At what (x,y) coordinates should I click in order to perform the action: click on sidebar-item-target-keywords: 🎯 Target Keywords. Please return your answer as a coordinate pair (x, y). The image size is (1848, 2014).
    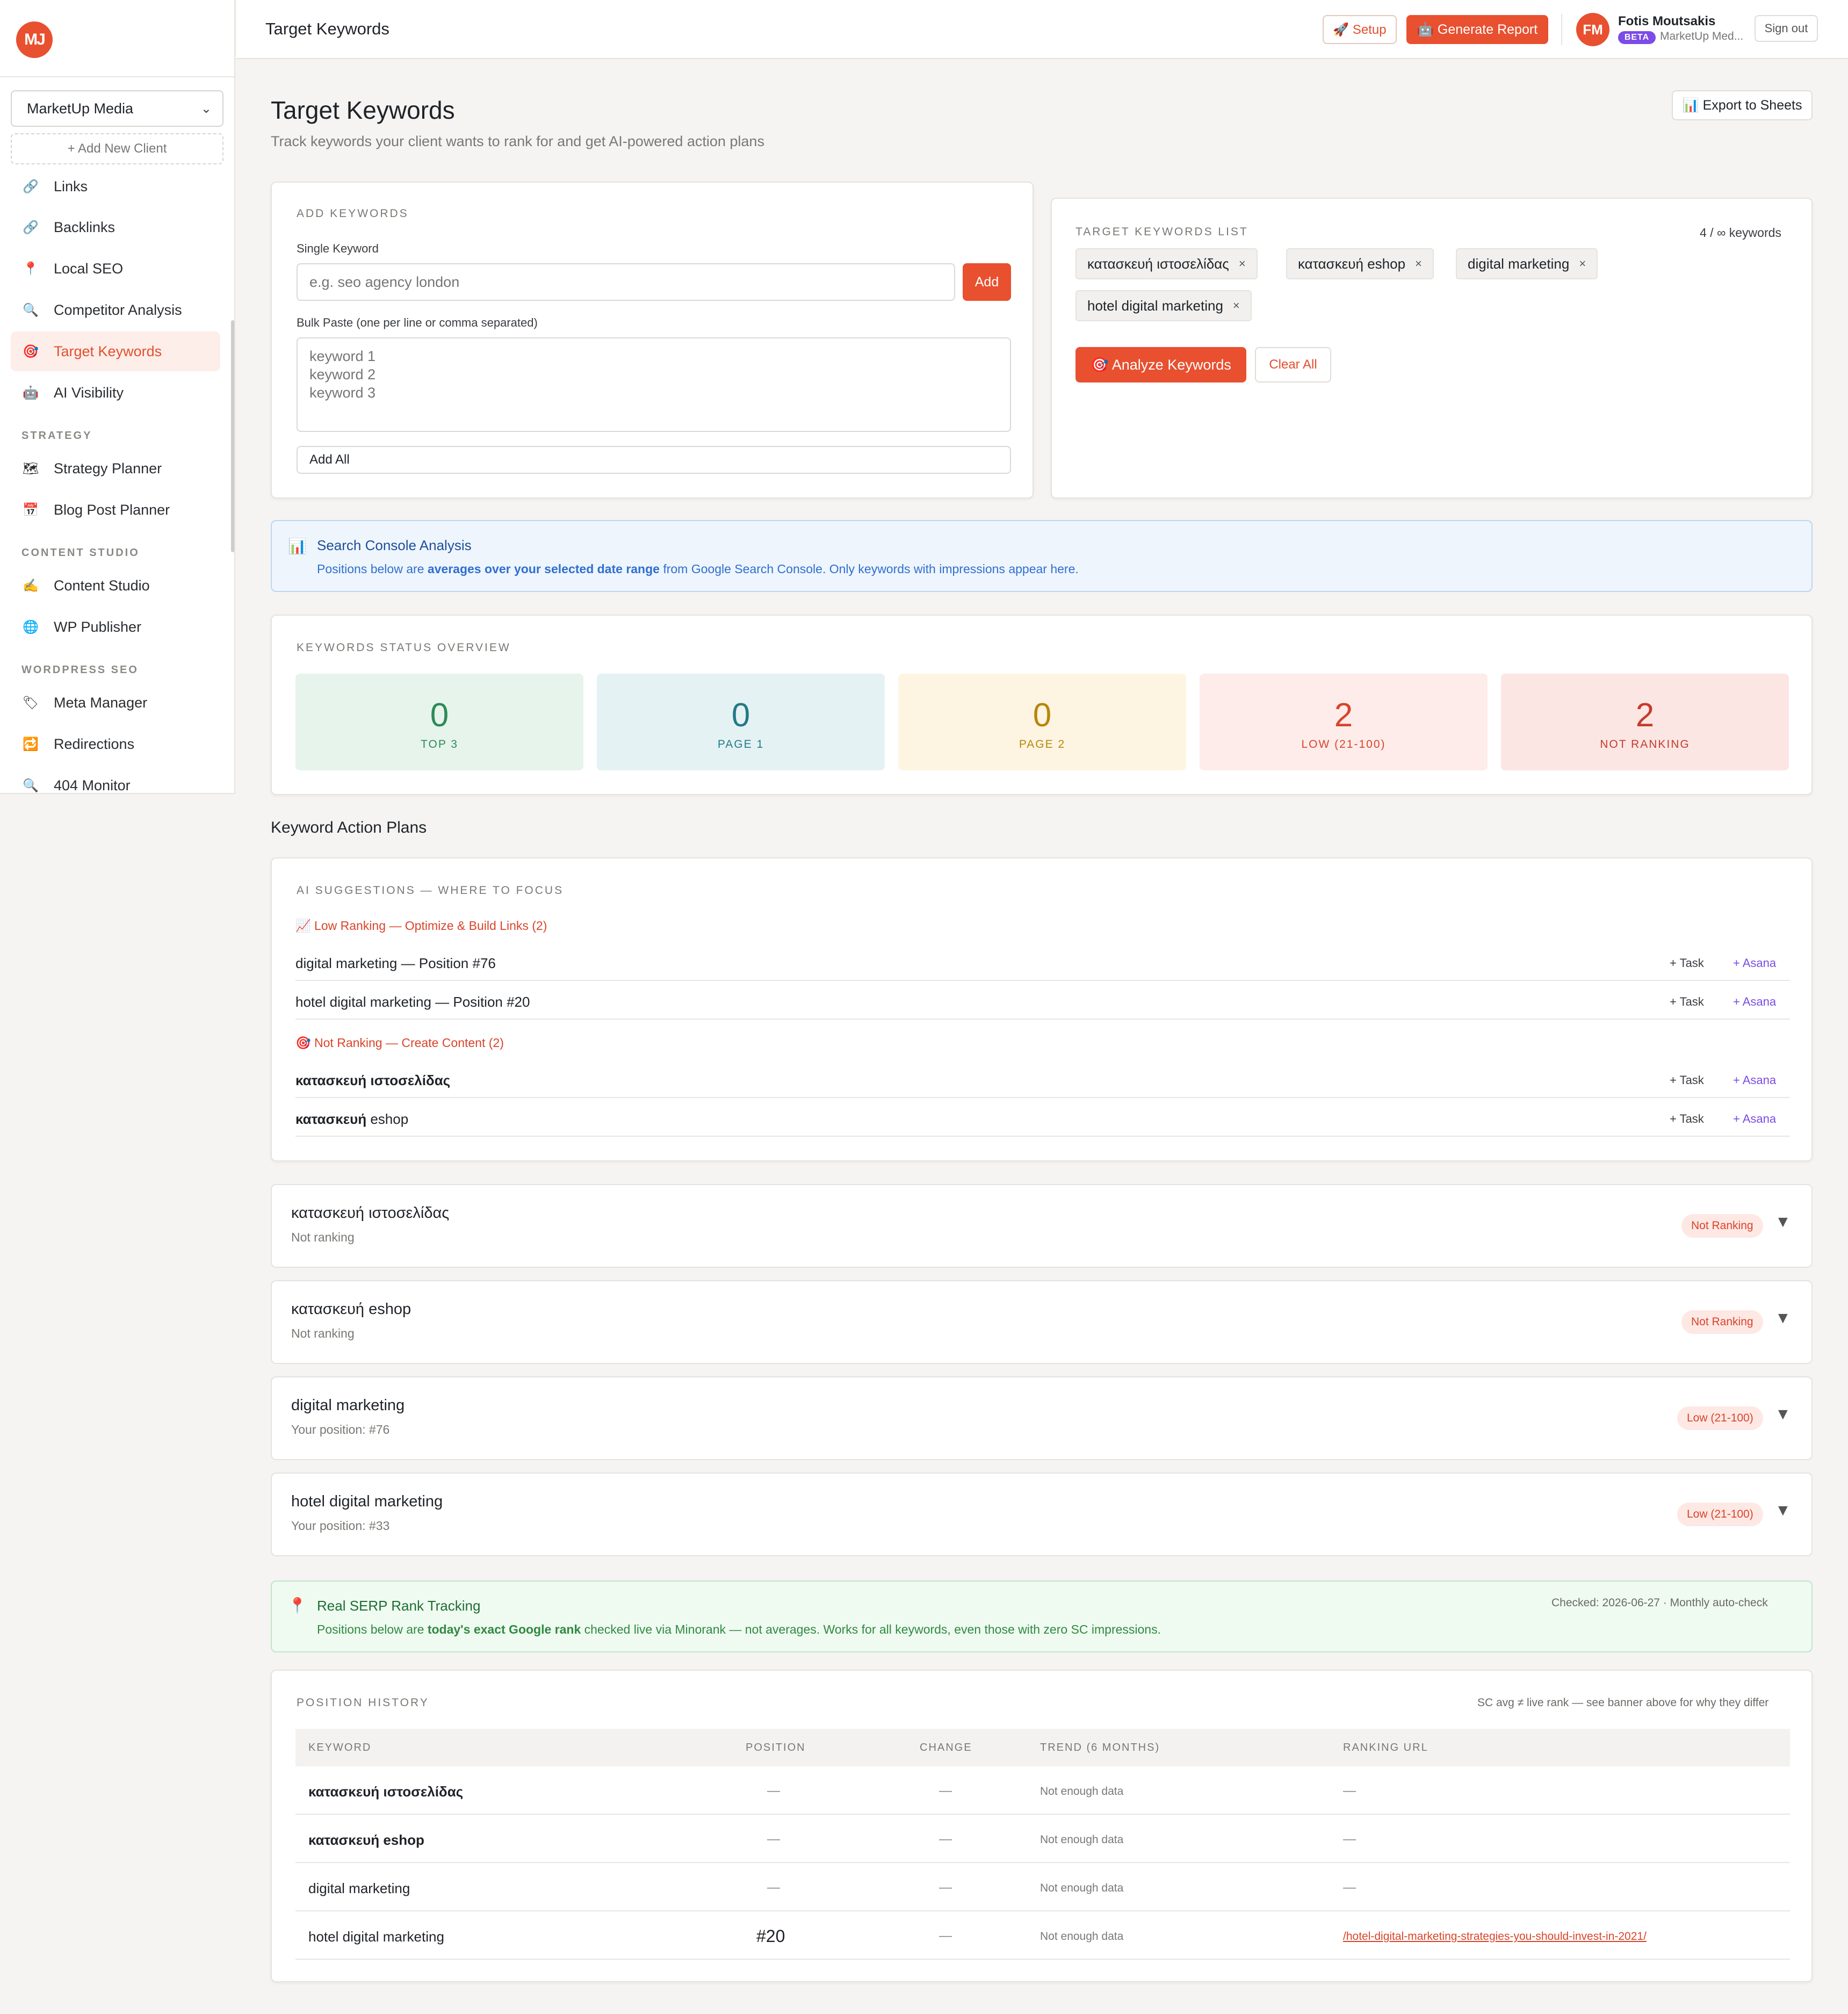
    Looking at the image, I should click on (115, 351).